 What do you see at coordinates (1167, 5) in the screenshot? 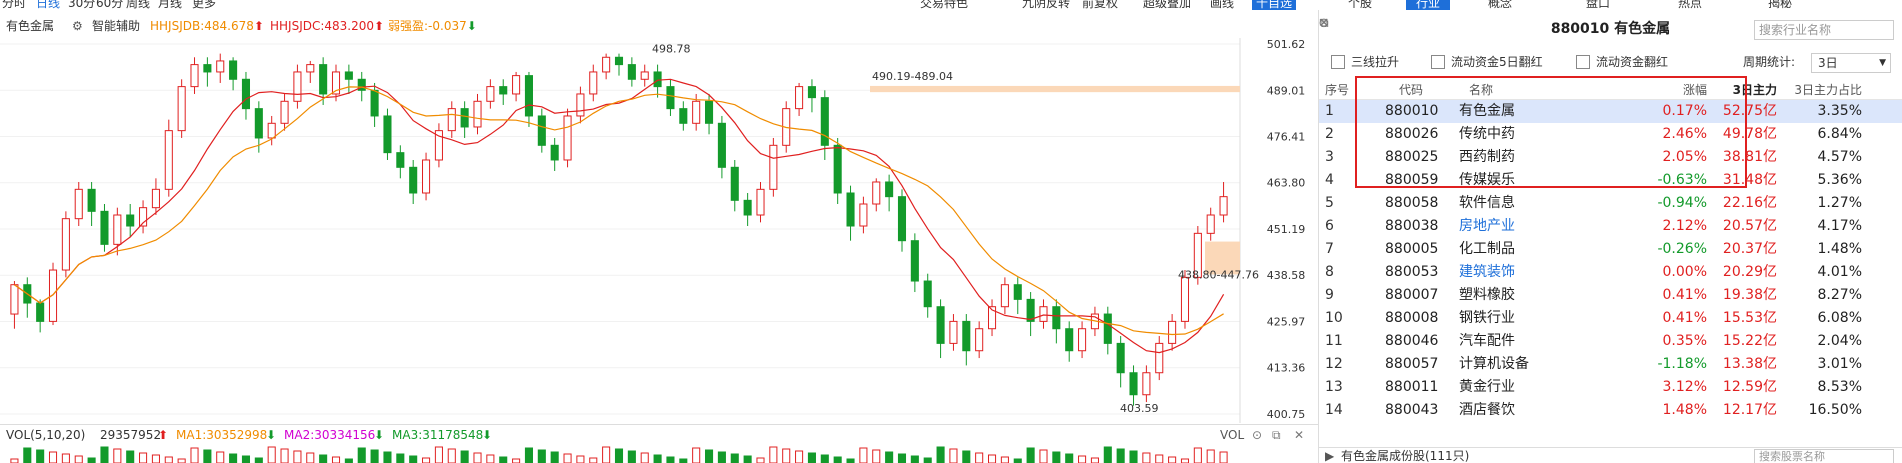
I see `overlay-button: 超级叠加` at bounding box center [1167, 5].